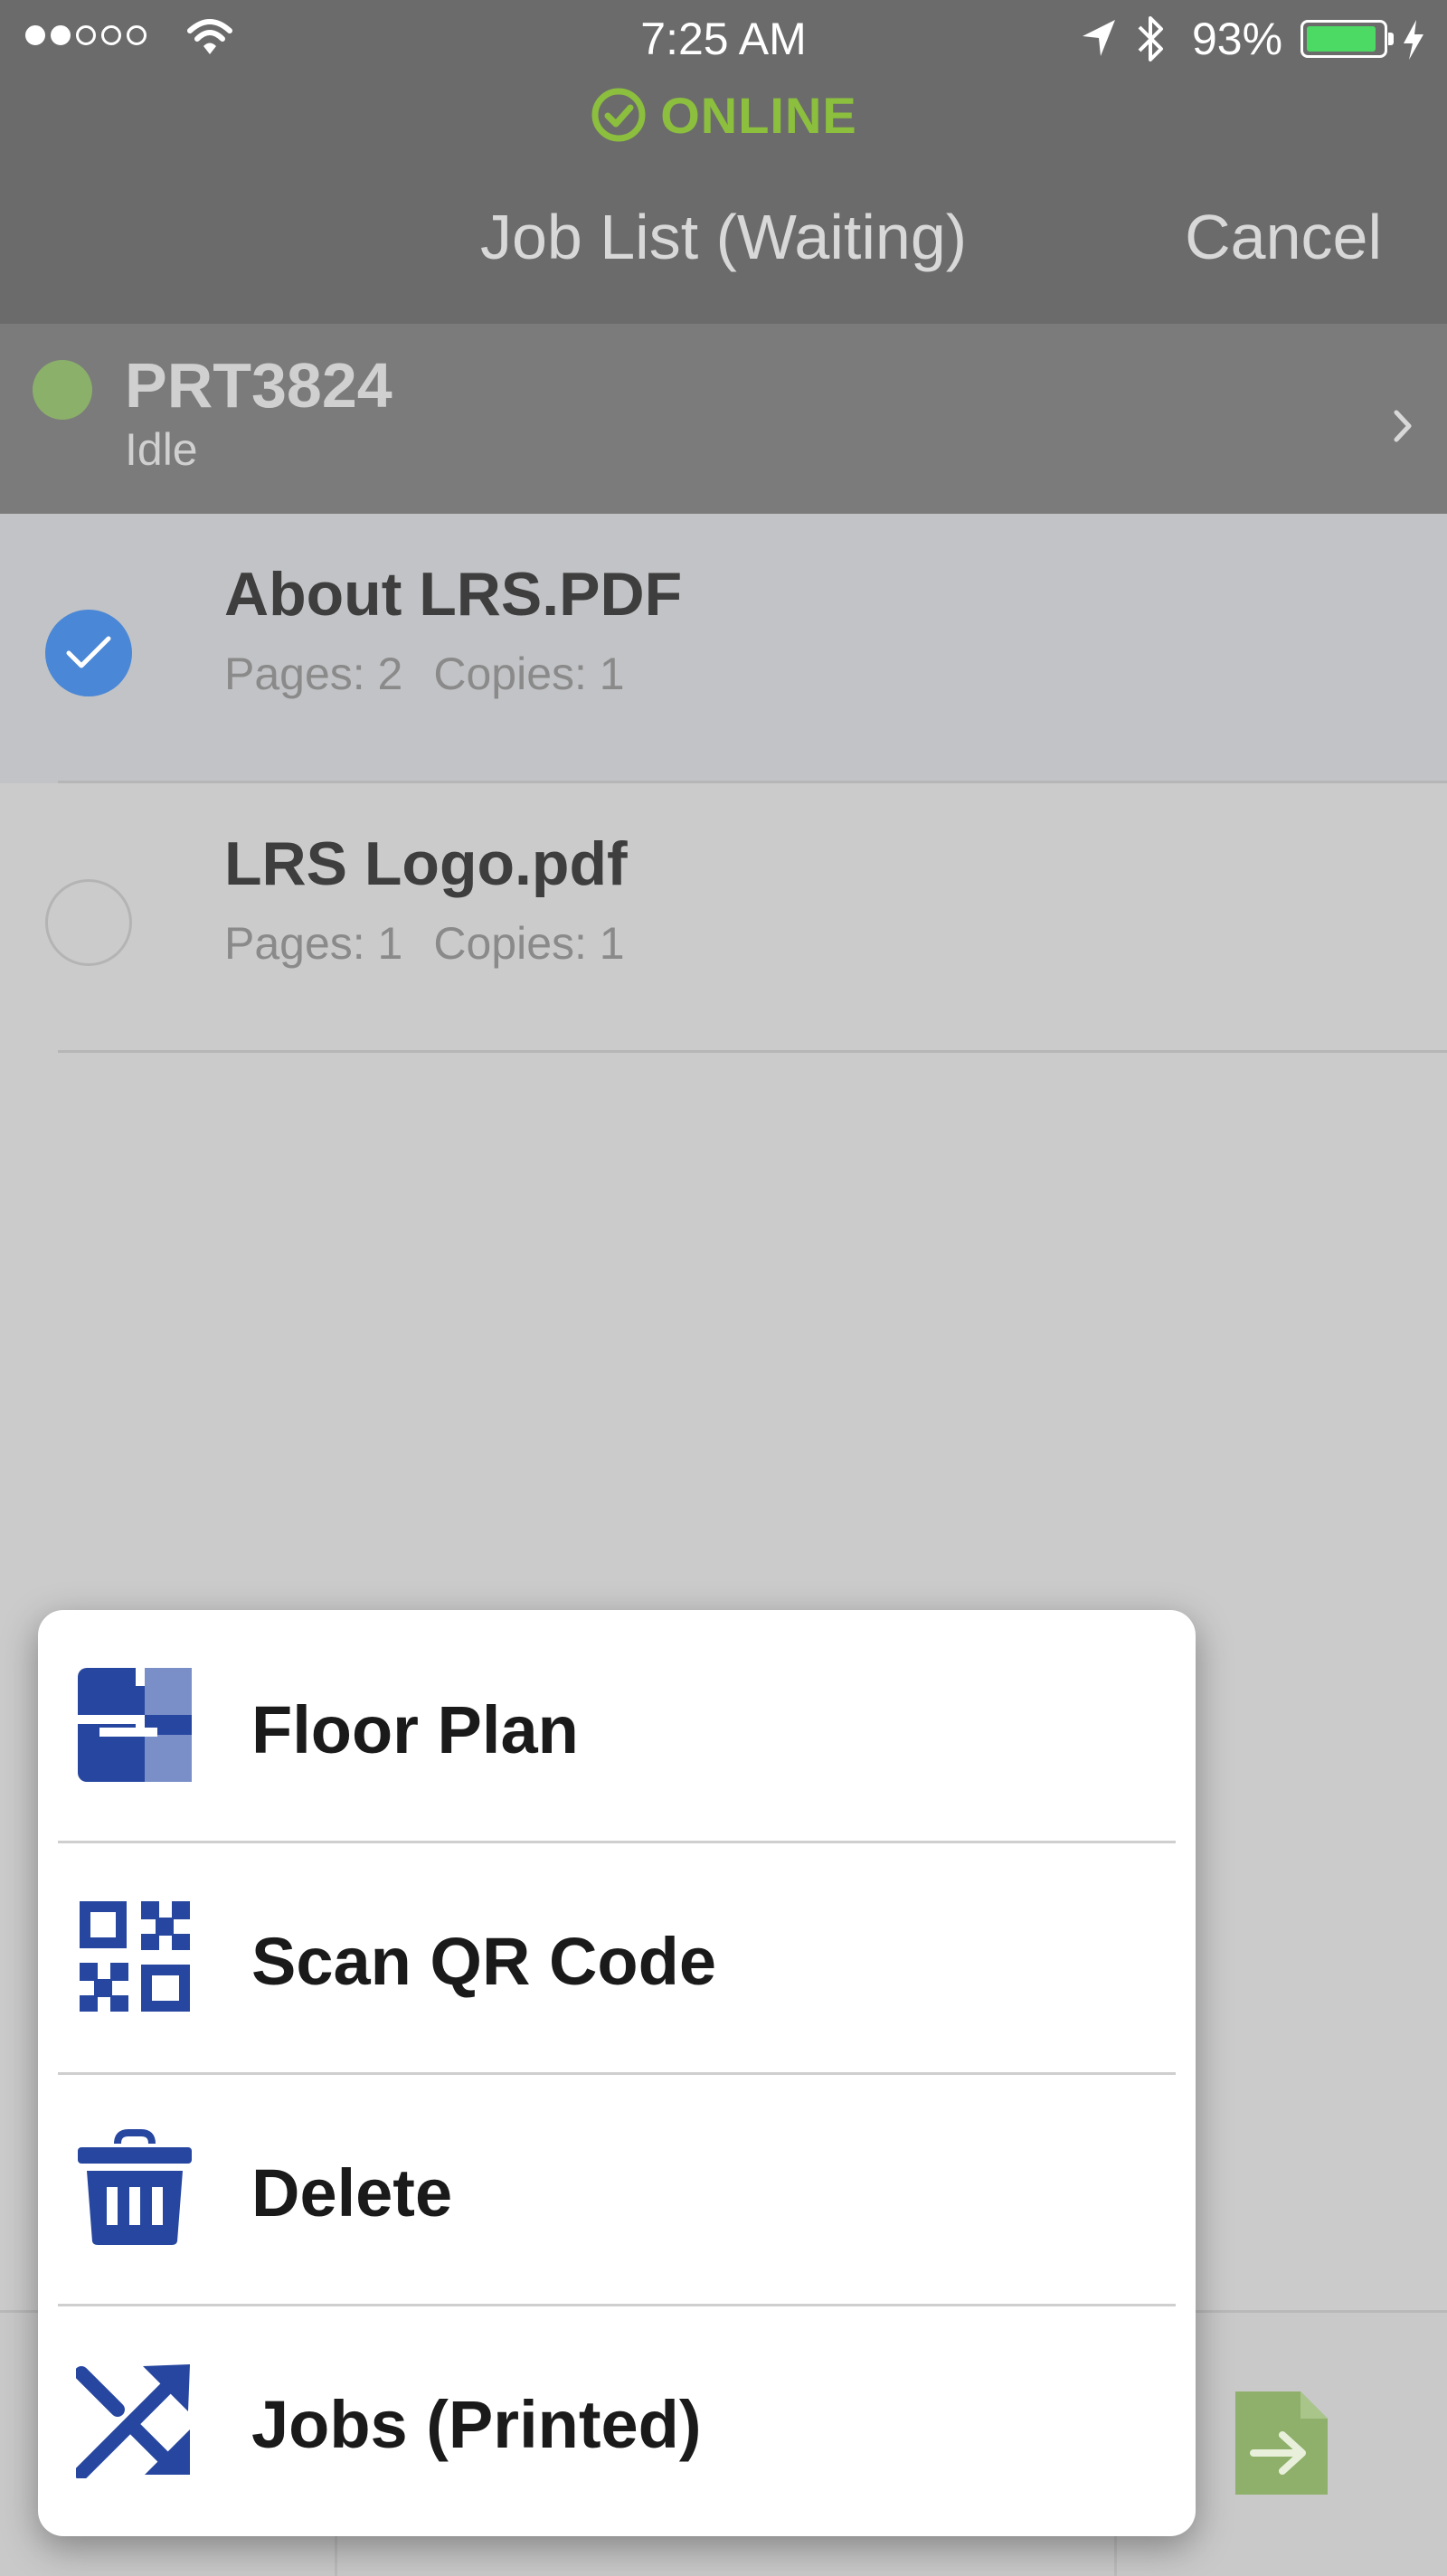 The height and width of the screenshot is (2576, 1447). I want to click on menu-item-jobs-printed: Jobs (Printed), so click(617, 2420).